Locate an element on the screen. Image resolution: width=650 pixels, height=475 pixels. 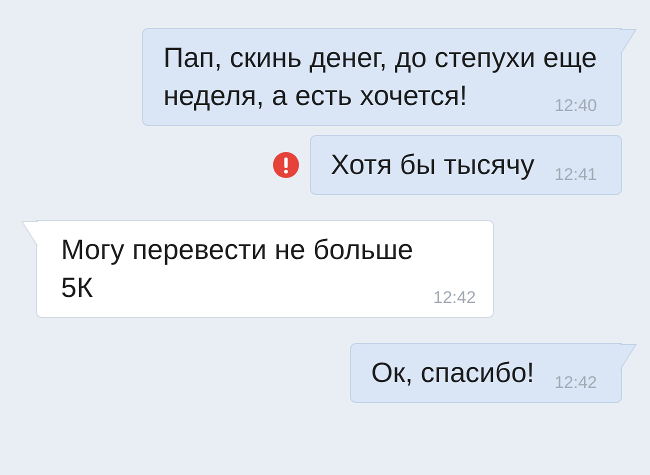
message-time: 12:41 is located at coordinates (575, 175).